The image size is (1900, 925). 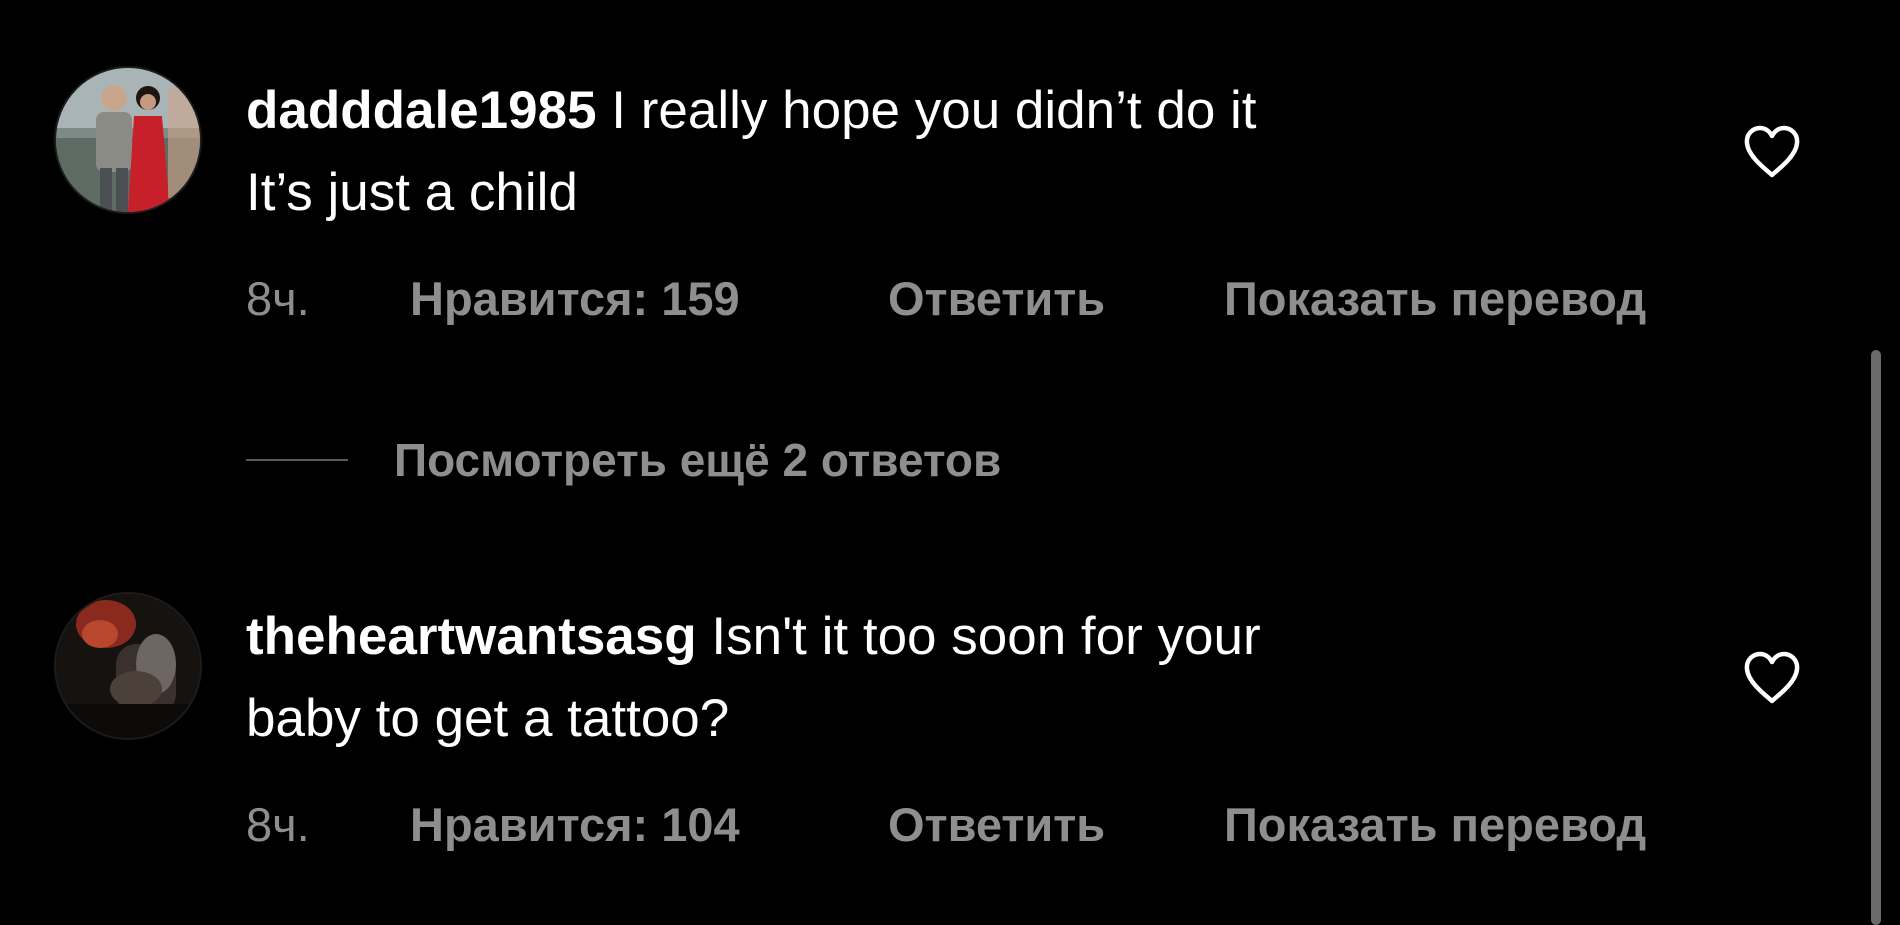 What do you see at coordinates (649, 298) in the screenshot?
I see `comment-likes: Нравится: 159` at bounding box center [649, 298].